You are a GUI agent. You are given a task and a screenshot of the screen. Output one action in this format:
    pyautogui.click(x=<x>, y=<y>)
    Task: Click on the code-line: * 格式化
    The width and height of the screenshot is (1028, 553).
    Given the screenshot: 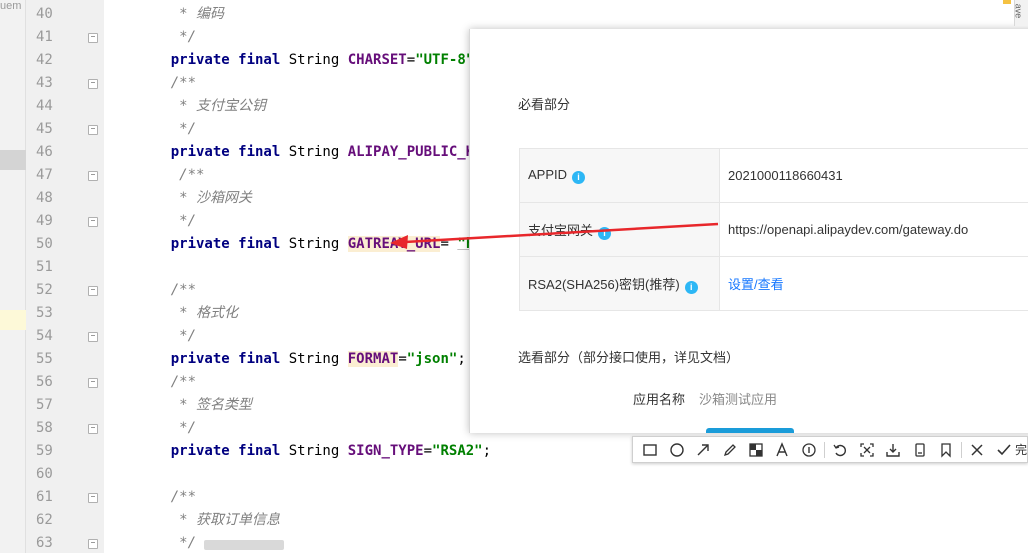 What is the action you would take?
    pyautogui.click(x=187, y=313)
    